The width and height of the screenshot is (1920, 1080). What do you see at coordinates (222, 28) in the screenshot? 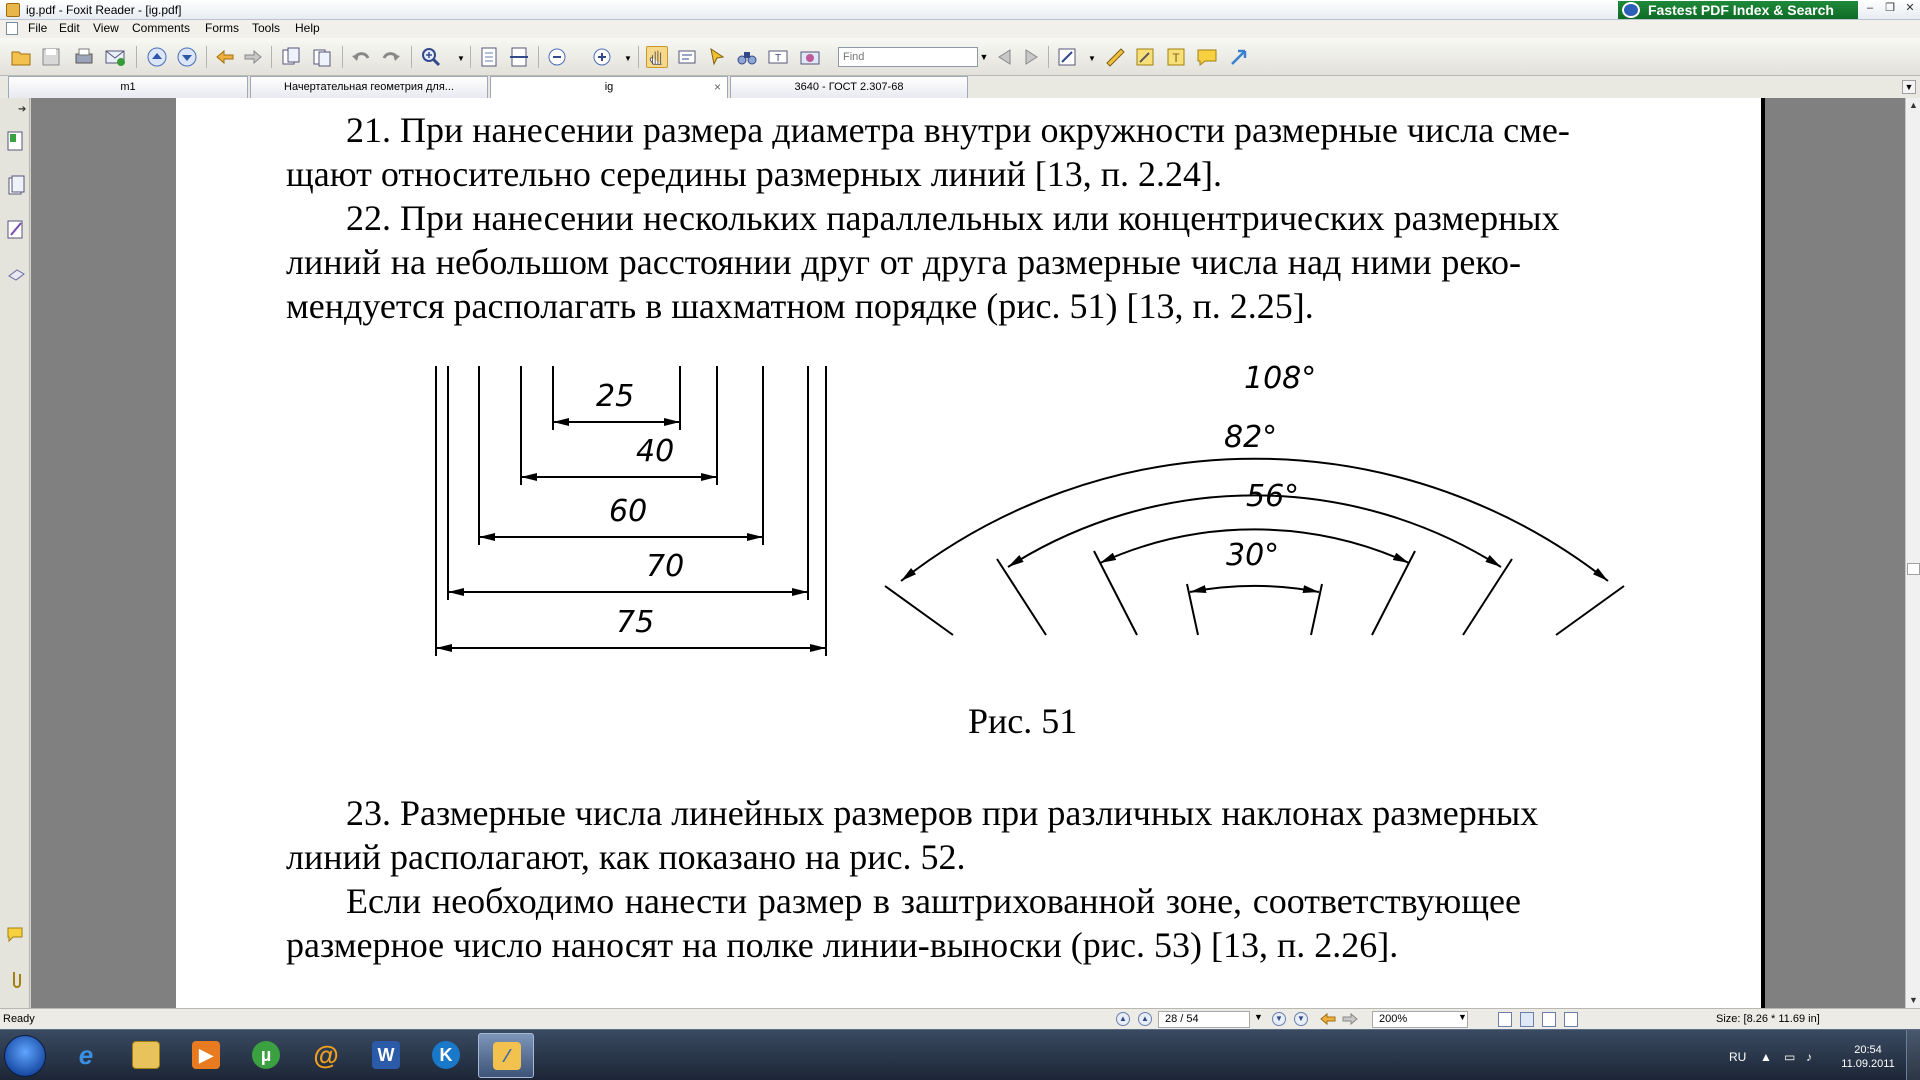
I see `menu-forms: Forms` at bounding box center [222, 28].